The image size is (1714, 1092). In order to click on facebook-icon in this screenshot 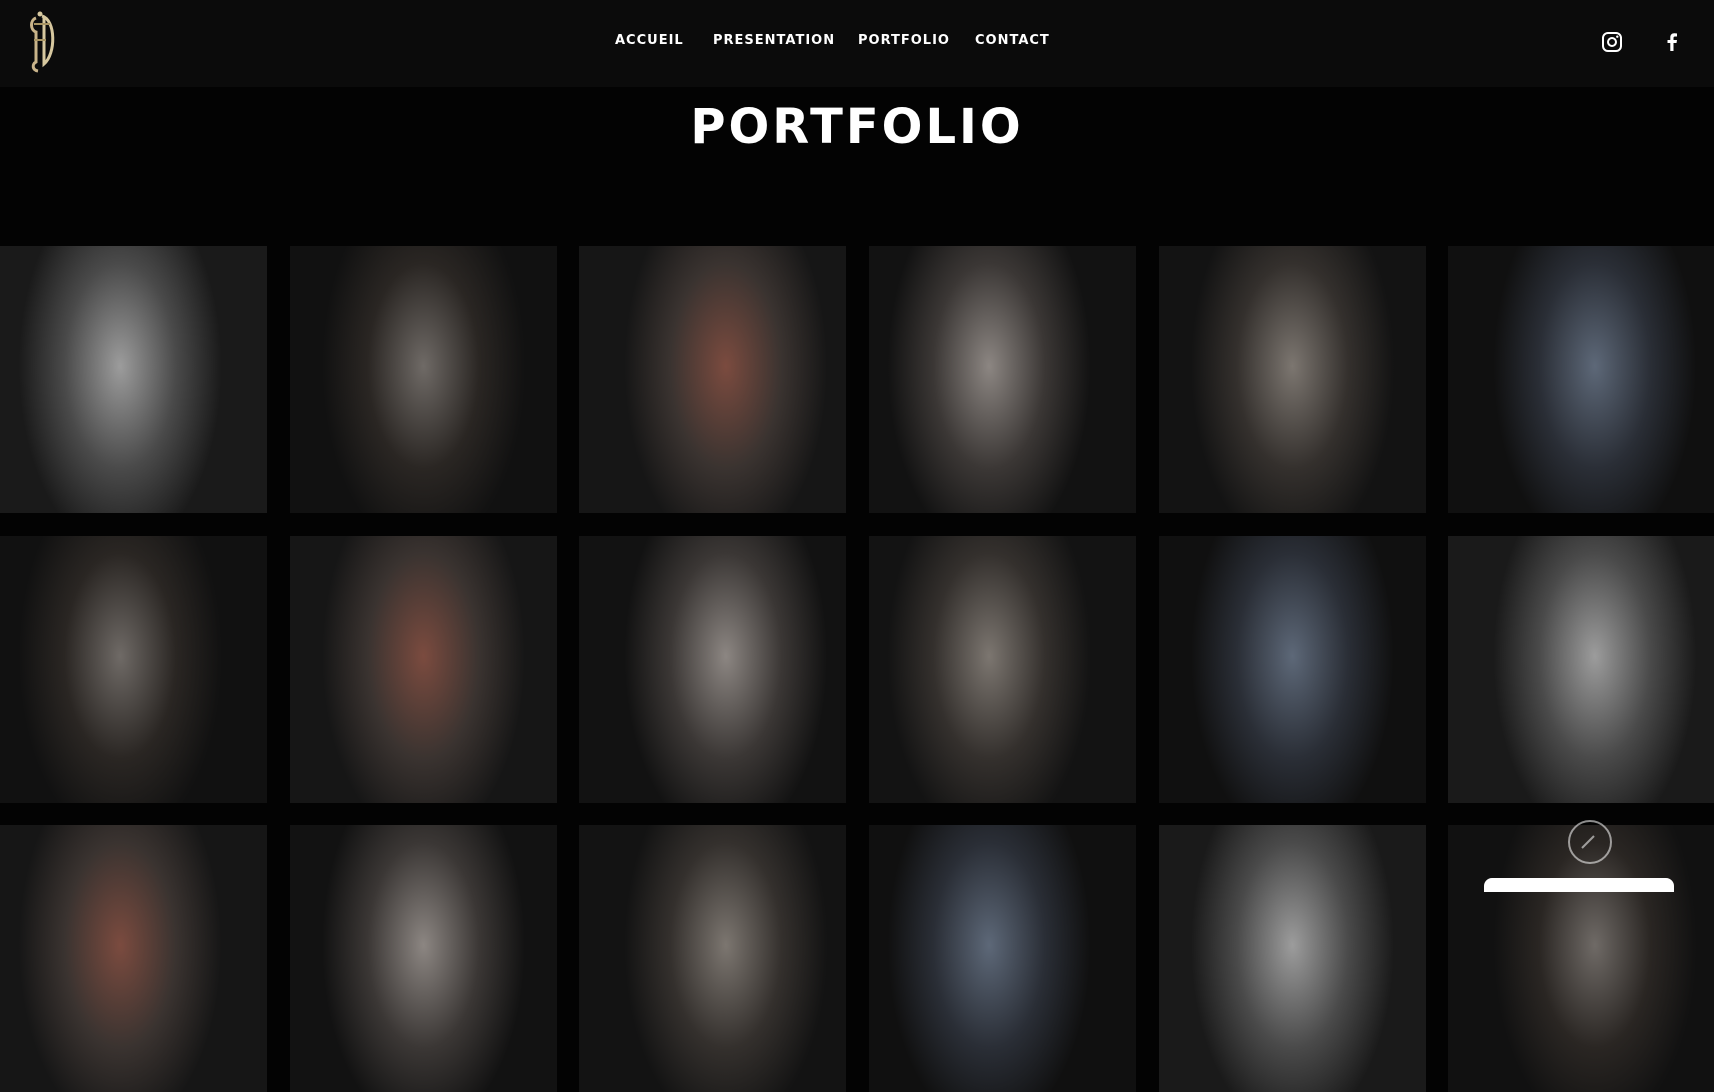, I will do `click(1672, 42)`.